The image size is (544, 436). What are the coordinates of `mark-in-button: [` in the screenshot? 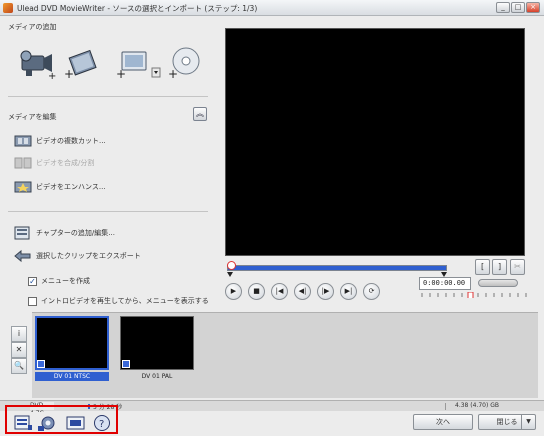 It's located at (482, 267).